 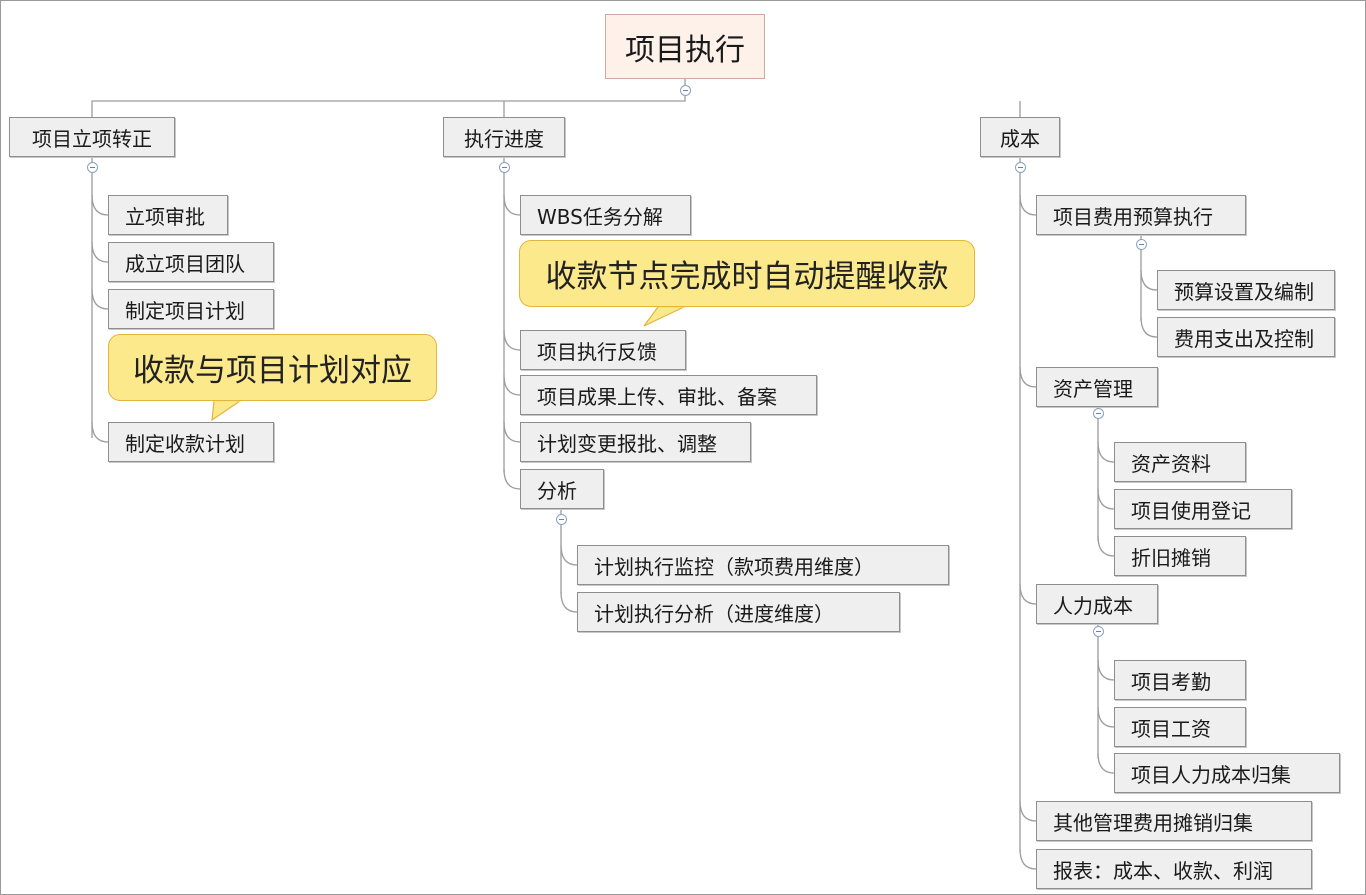 I want to click on analysis-item-label: 计划执行监控（款项费用维度）, so click(x=734, y=566).